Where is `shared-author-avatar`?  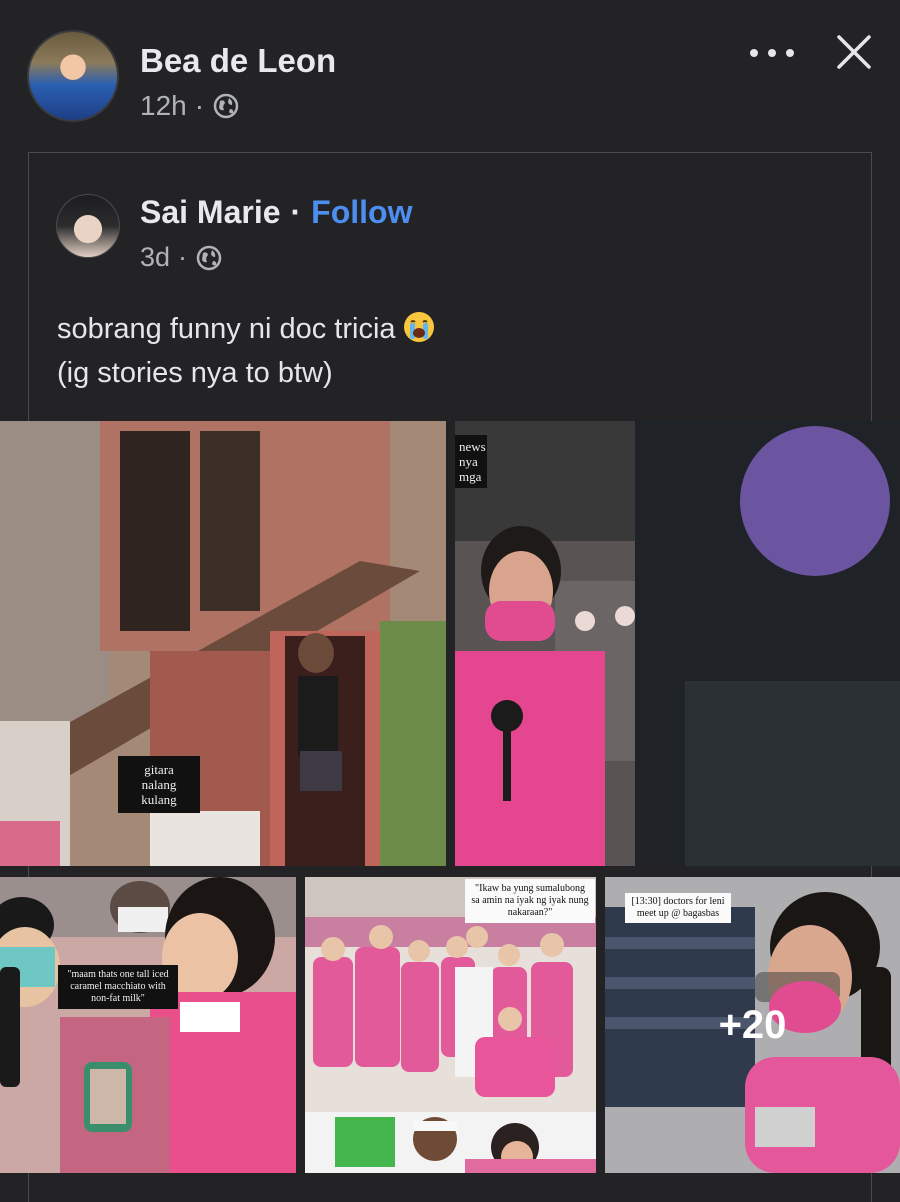 shared-author-avatar is located at coordinates (88, 226).